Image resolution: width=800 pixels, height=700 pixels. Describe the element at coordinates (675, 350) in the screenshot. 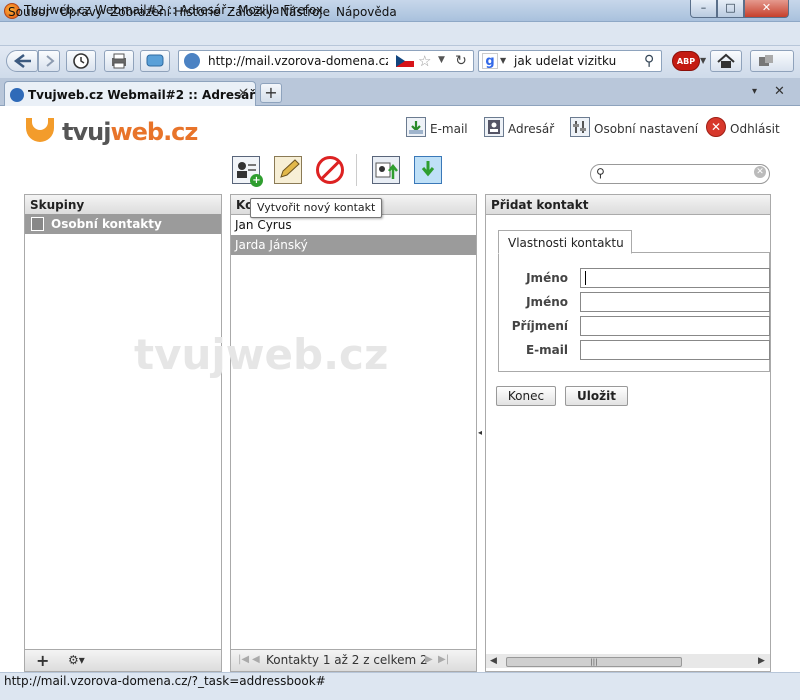

I see `email-input` at that location.